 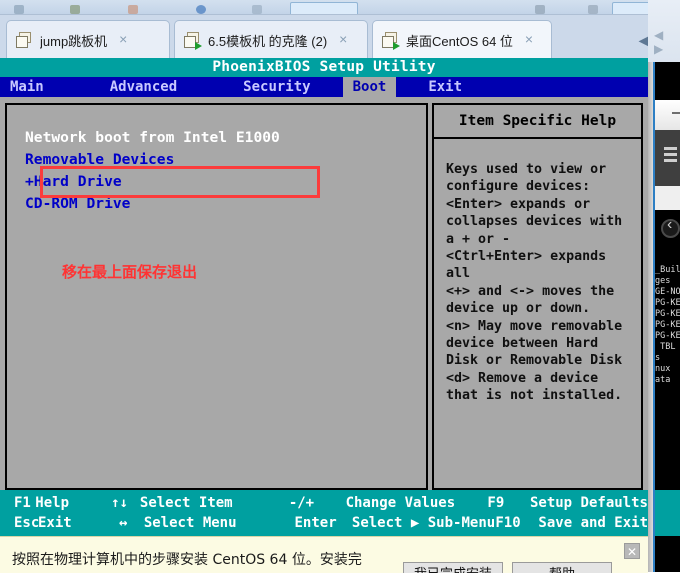 What do you see at coordinates (152, 182) in the screenshot?
I see `boot-item-hard-drive: +Hard Drive` at bounding box center [152, 182].